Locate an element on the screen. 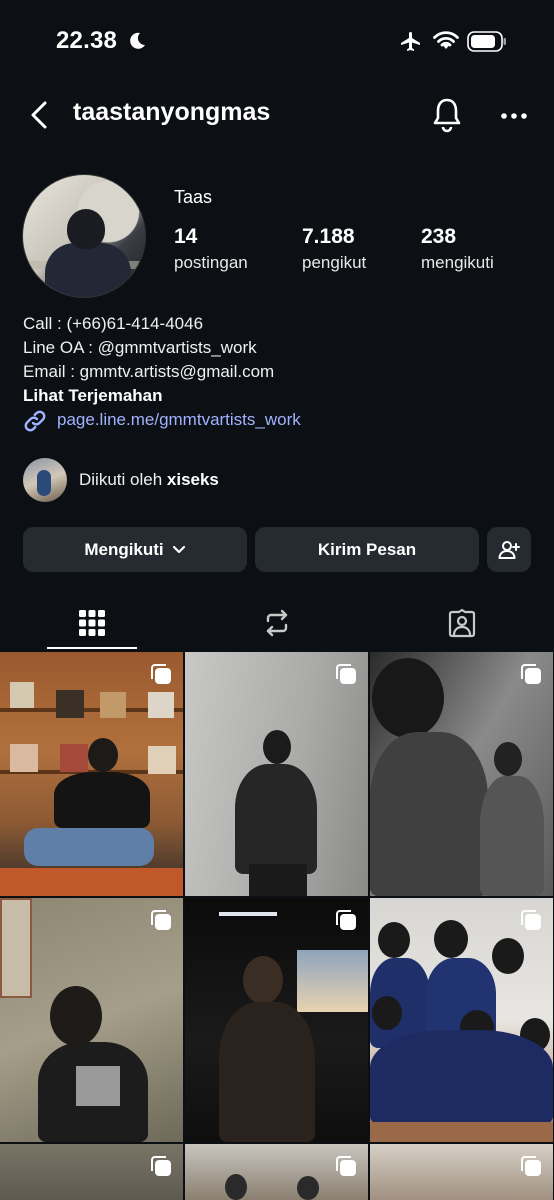  stat-label: postingan is located at coordinates (211, 262).